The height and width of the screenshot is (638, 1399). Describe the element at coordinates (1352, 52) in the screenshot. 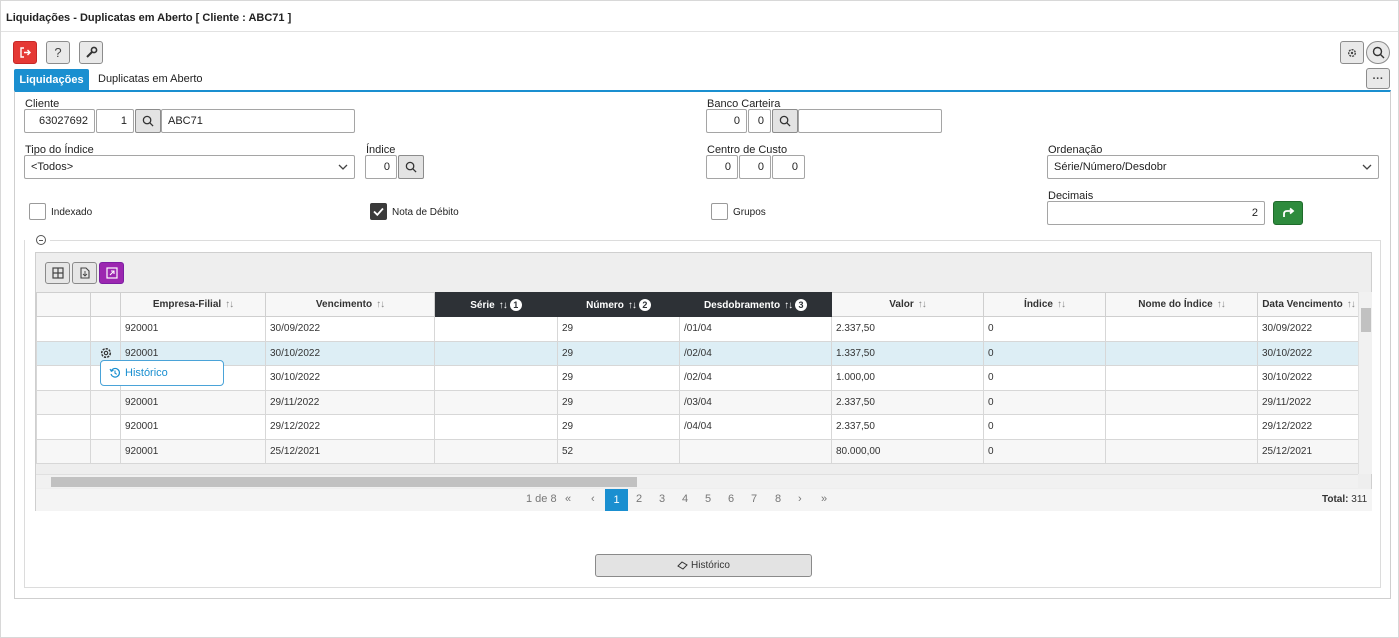

I see `settings-button` at that location.